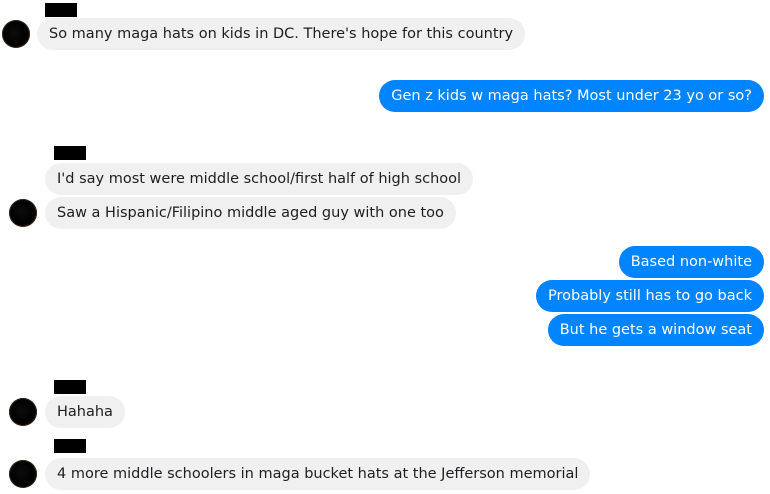 The width and height of the screenshot is (770, 494). What do you see at coordinates (650, 296) in the screenshot?
I see `outgoing-message: Probably still has to go back` at bounding box center [650, 296].